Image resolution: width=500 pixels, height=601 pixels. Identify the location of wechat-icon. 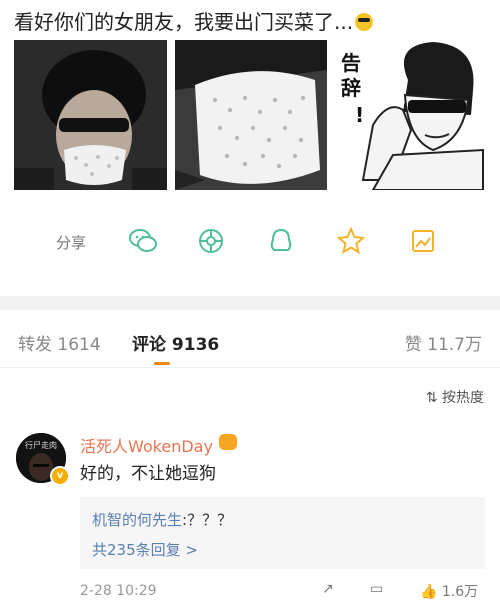
(143, 241).